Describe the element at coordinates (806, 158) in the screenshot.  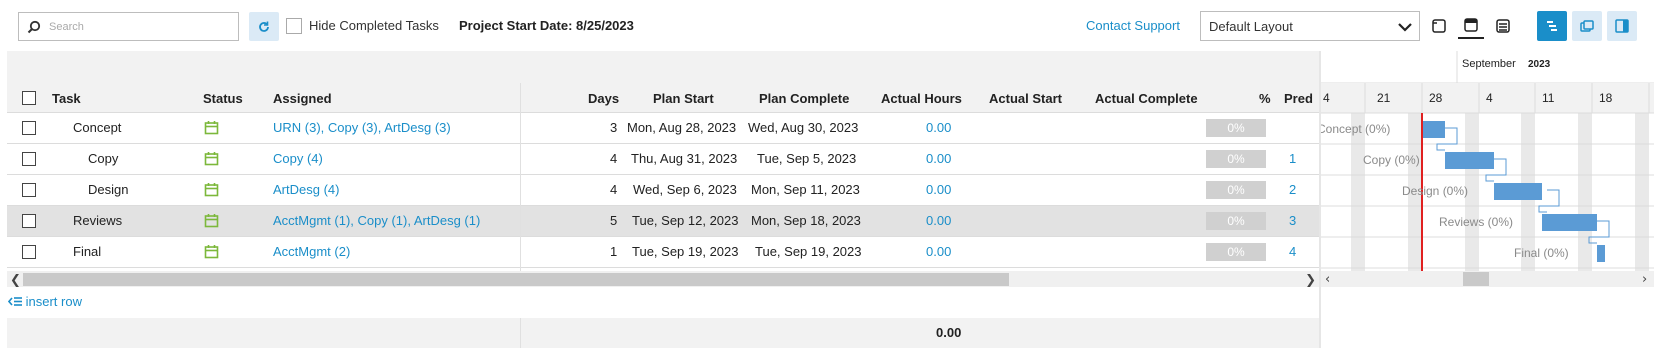
I see `task-plan-complete: Tue, Sep 5, 2023` at that location.